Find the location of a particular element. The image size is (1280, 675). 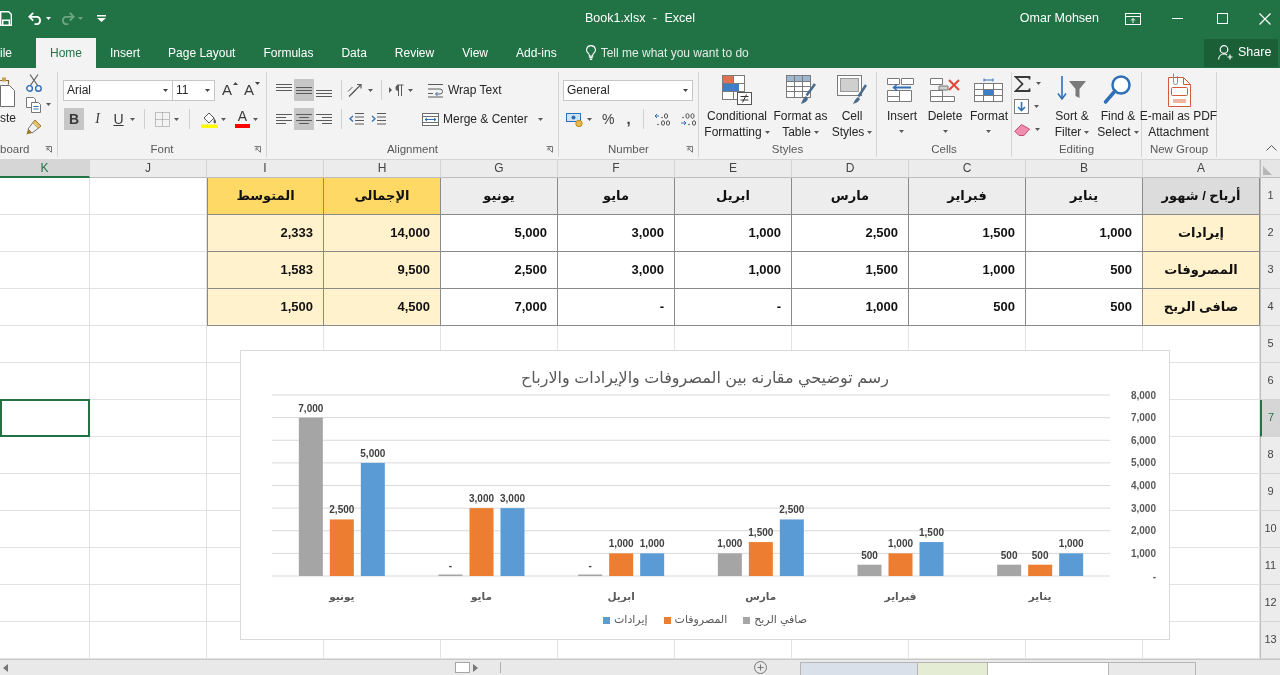

insert-button: Insert is located at coordinates (902, 107).